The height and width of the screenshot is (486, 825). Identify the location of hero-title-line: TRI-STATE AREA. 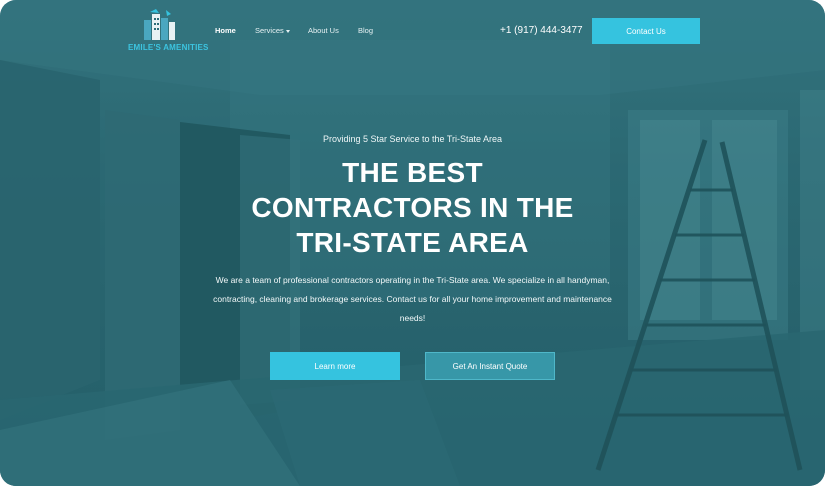
(412, 242).